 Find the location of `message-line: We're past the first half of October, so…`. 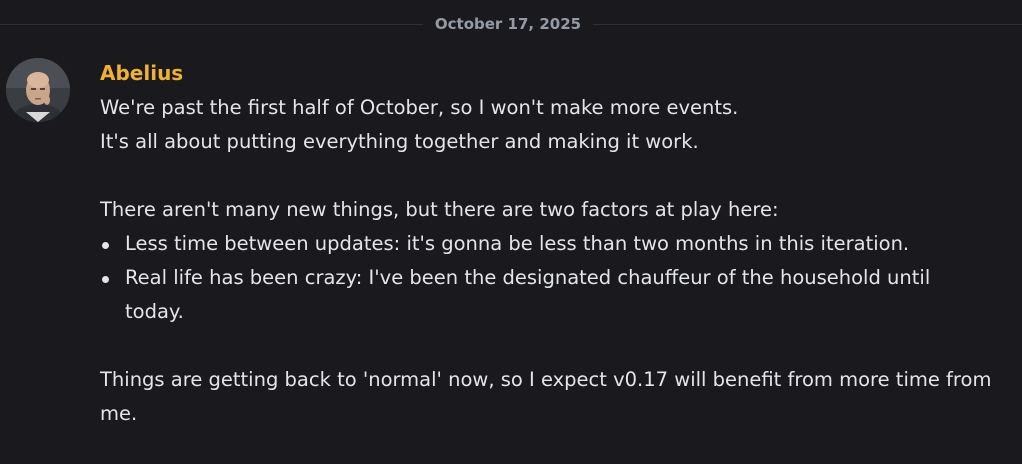

message-line: We're past the first half of October, so… is located at coordinates (419, 107).